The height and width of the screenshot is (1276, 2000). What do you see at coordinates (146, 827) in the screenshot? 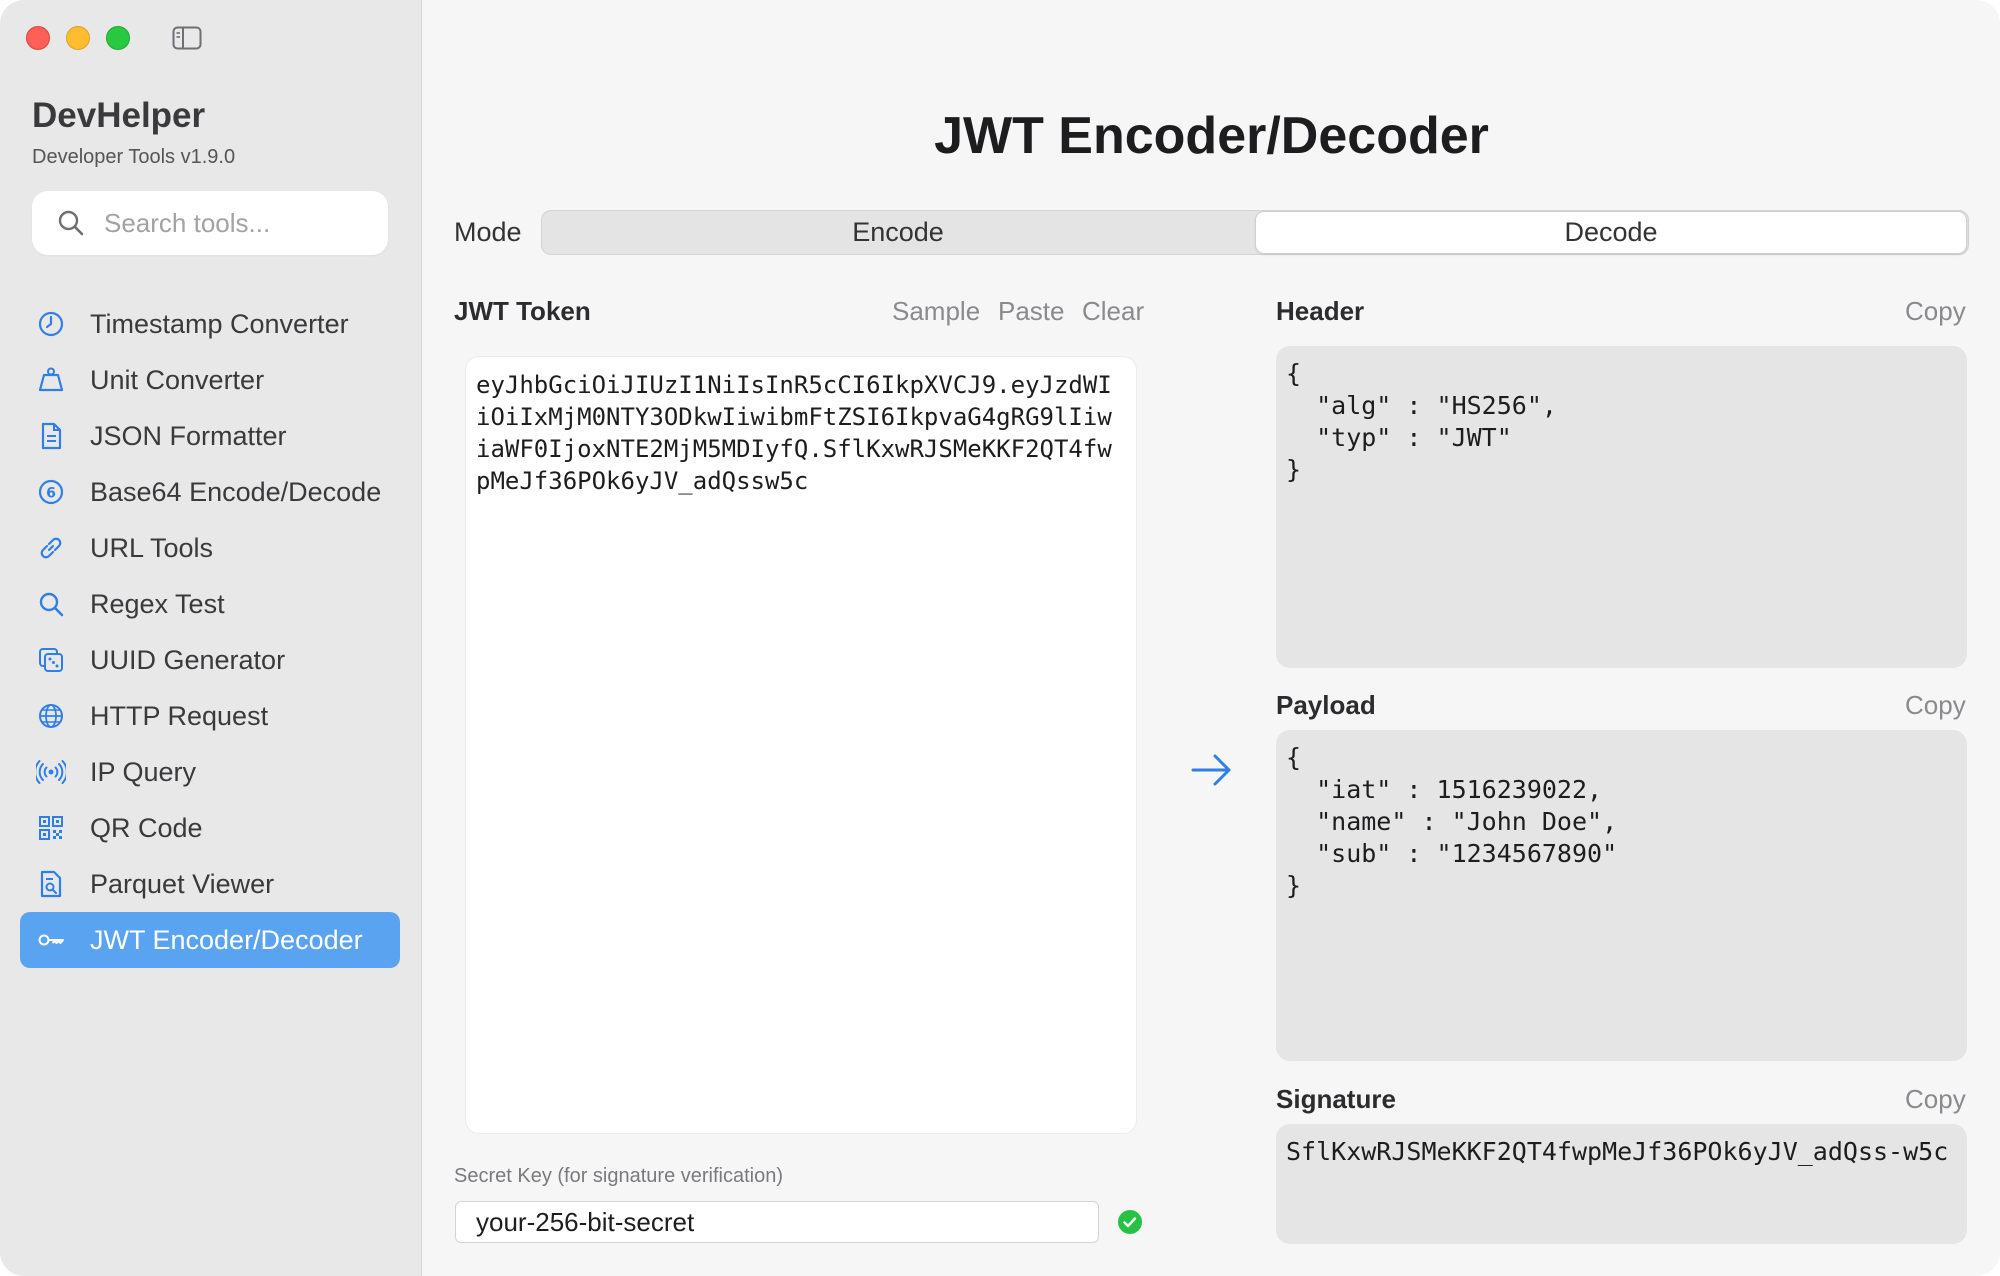
I see `sidebar-item-label: QR Code` at bounding box center [146, 827].